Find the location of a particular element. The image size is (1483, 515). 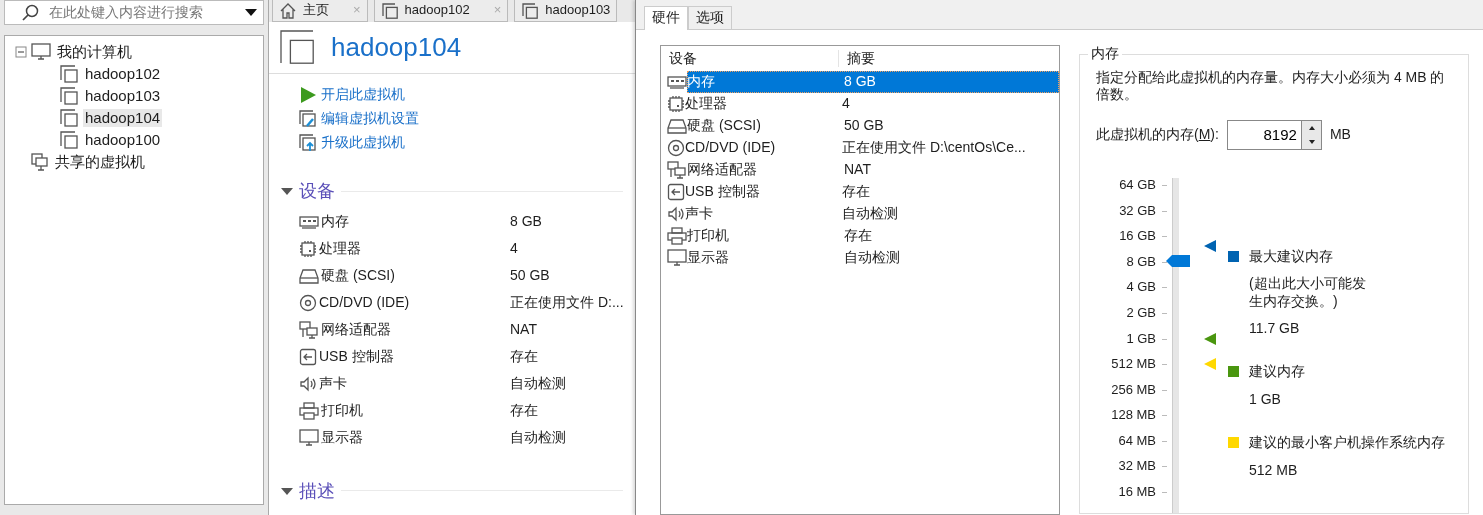

device-name: 打印机 is located at coordinates (342, 411).